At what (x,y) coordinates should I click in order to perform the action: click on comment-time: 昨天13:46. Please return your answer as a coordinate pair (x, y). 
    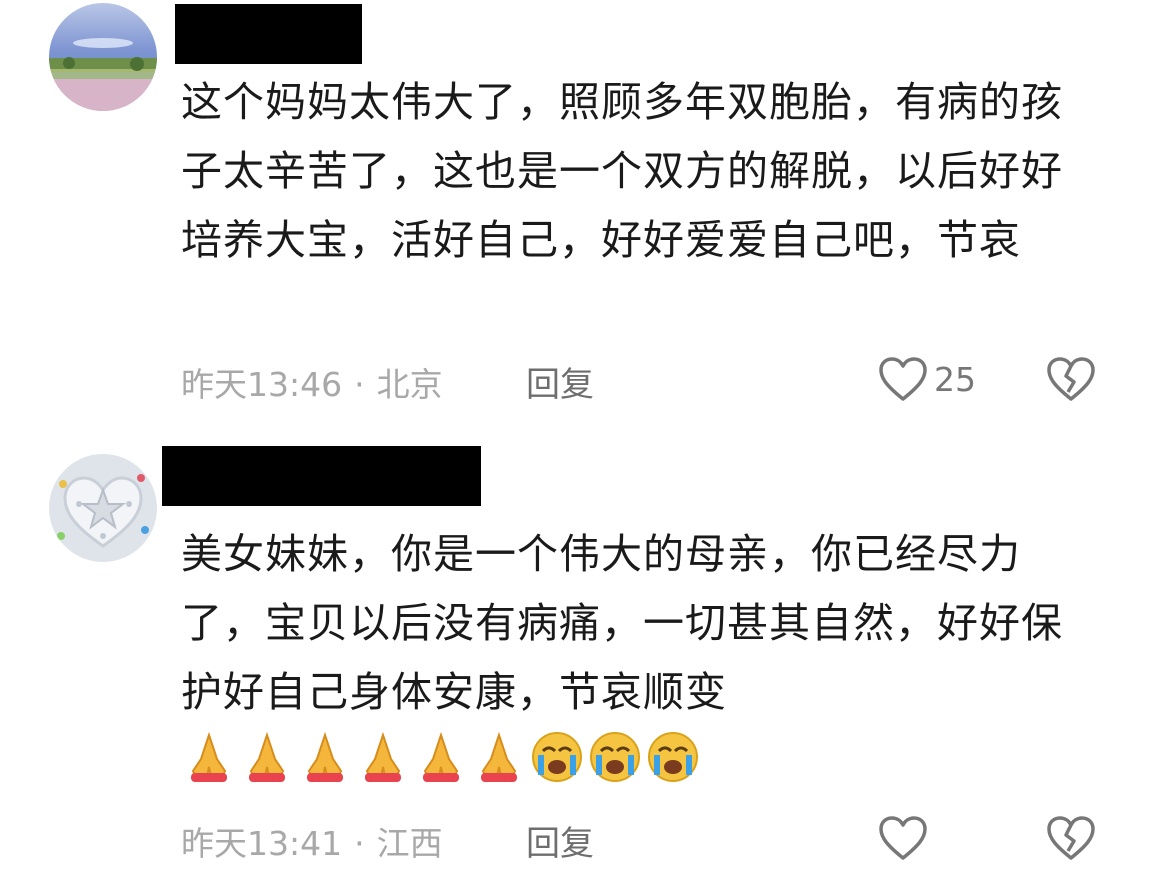
    Looking at the image, I should click on (262, 384).